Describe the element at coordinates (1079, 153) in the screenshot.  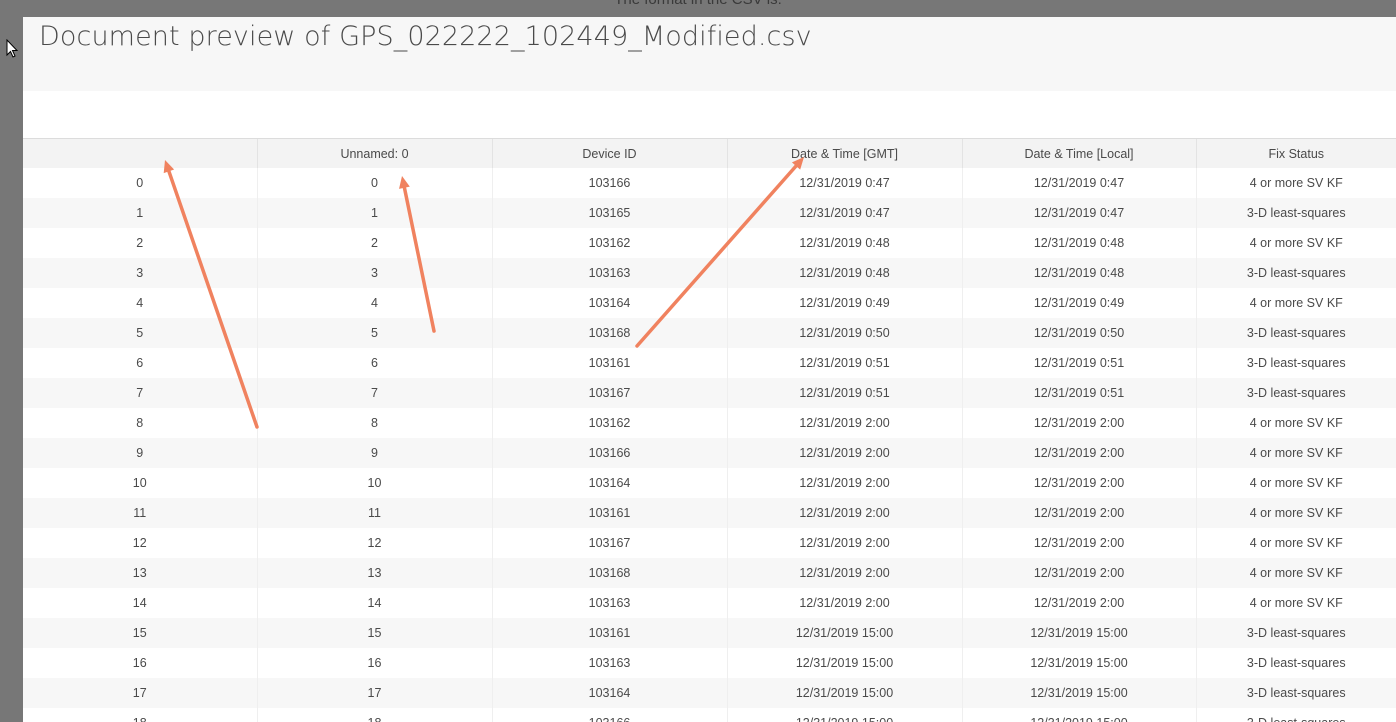
I see `column-header-date-time-local: Date & Time [Local]` at that location.